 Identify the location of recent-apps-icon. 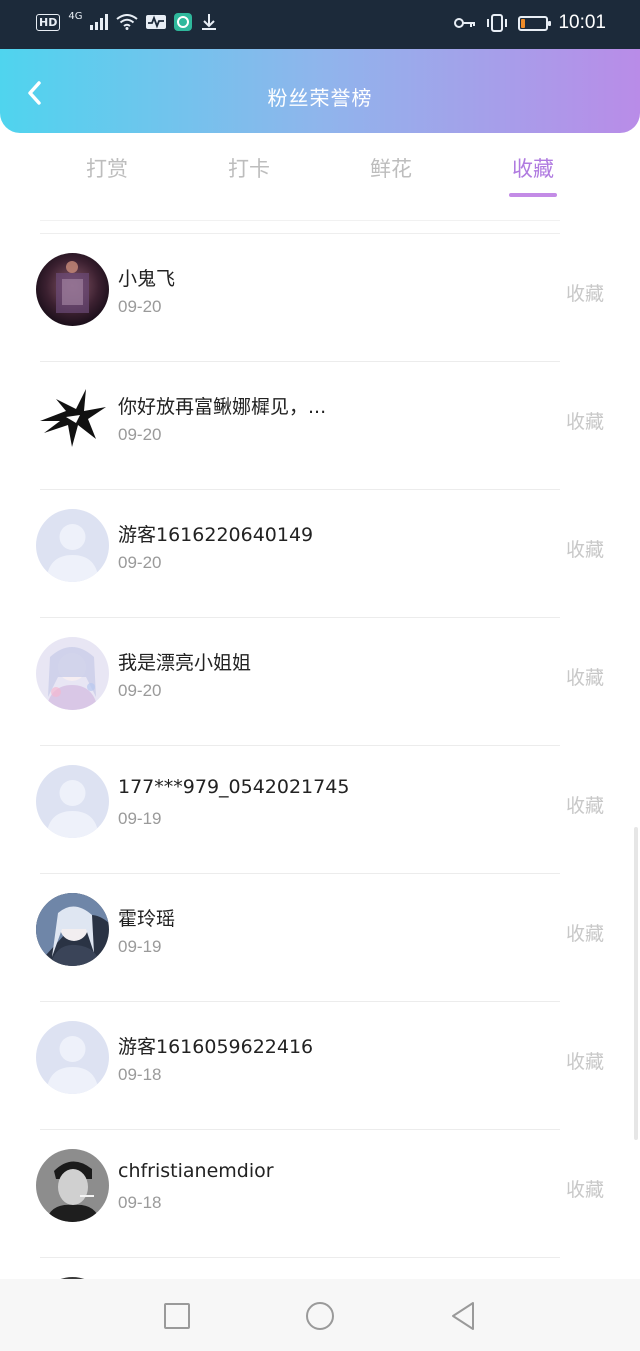
(177, 1316).